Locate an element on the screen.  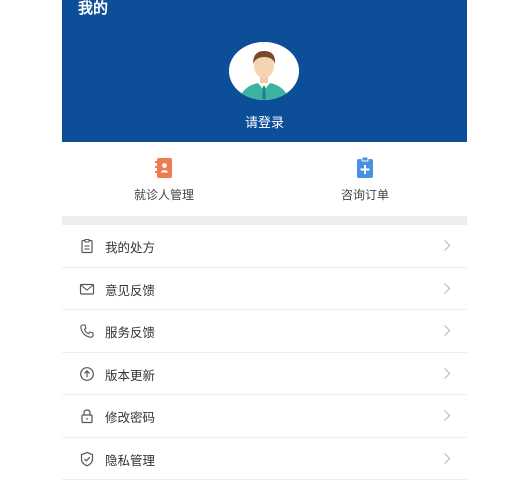
patient-management-button: 就诊人管理 is located at coordinates (164, 179).